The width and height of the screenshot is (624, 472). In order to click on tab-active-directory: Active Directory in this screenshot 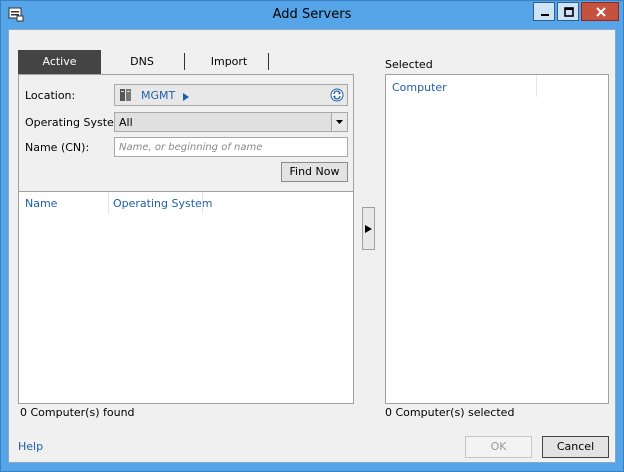, I will do `click(59, 71)`.